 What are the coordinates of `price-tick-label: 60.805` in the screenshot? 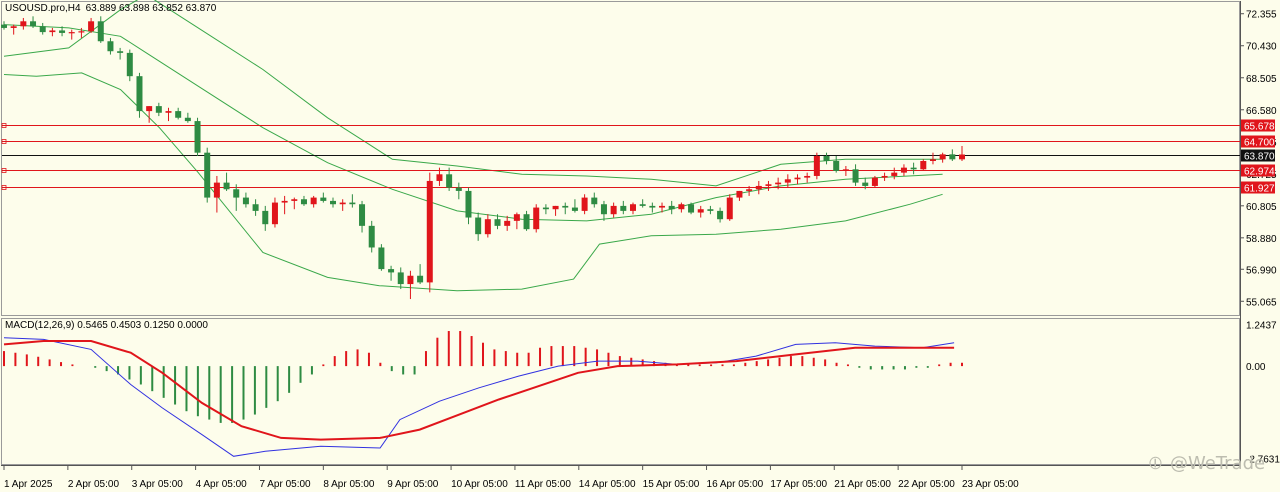 It's located at (1261, 207).